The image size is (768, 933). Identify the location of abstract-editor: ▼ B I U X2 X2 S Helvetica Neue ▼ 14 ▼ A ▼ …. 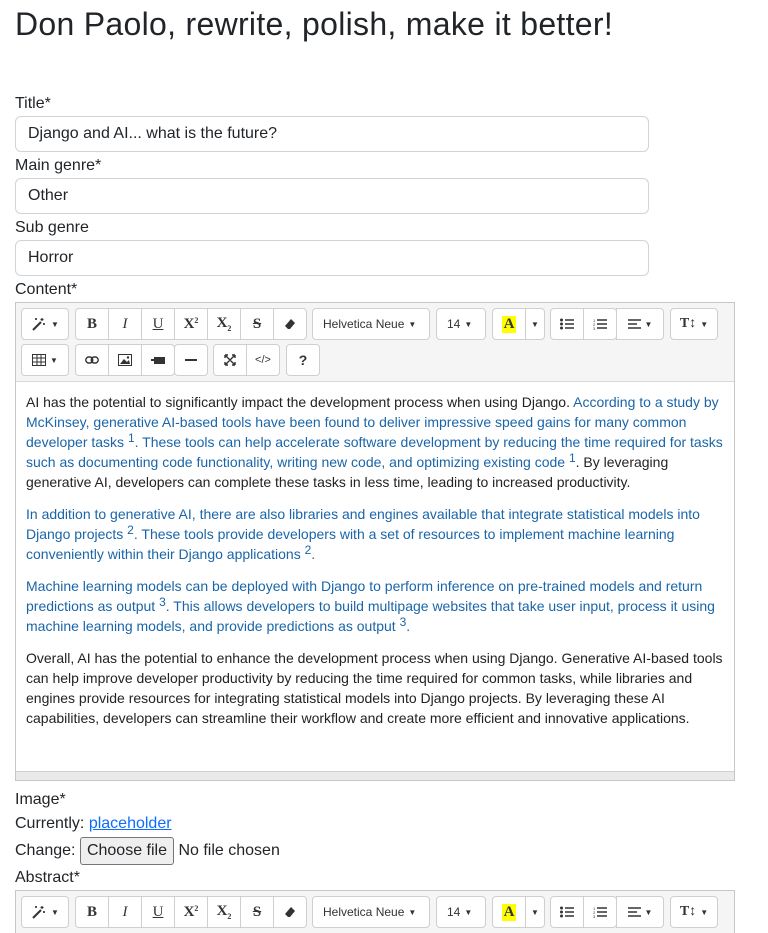
(375, 911).